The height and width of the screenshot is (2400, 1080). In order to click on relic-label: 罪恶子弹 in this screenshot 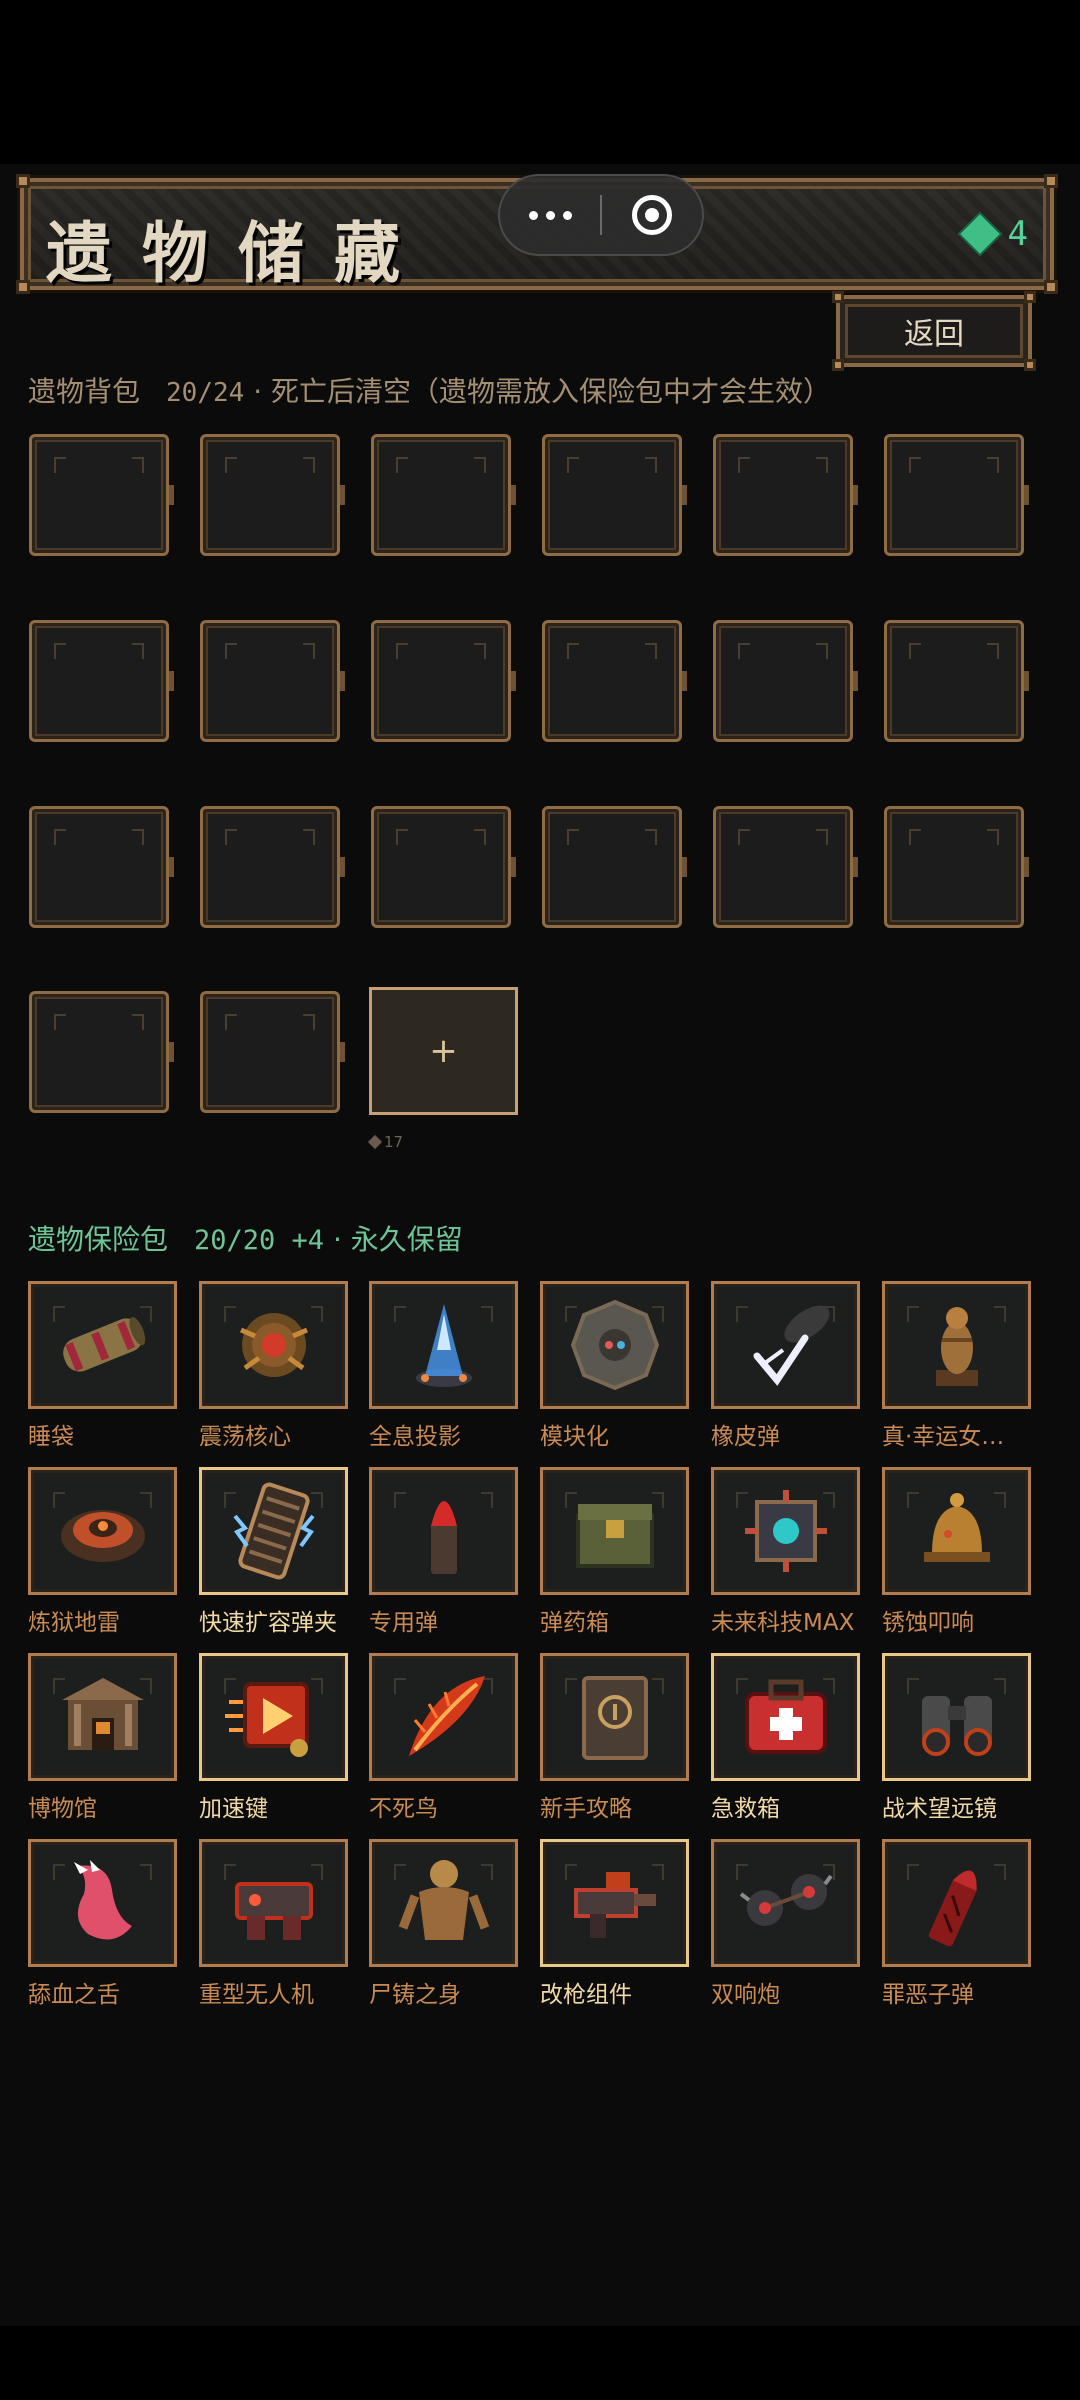, I will do `click(928, 1995)`.